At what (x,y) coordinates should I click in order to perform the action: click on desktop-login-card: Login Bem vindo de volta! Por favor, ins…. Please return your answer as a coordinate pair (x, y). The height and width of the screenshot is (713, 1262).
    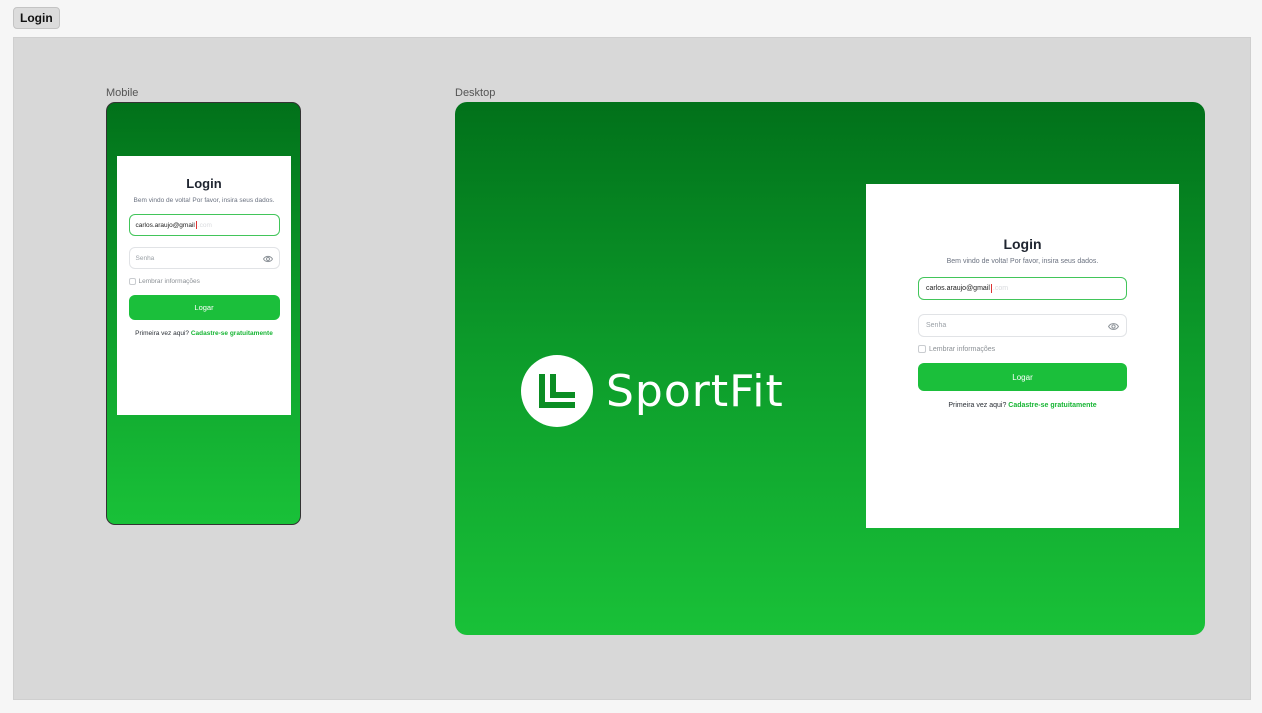
    Looking at the image, I should click on (1022, 356).